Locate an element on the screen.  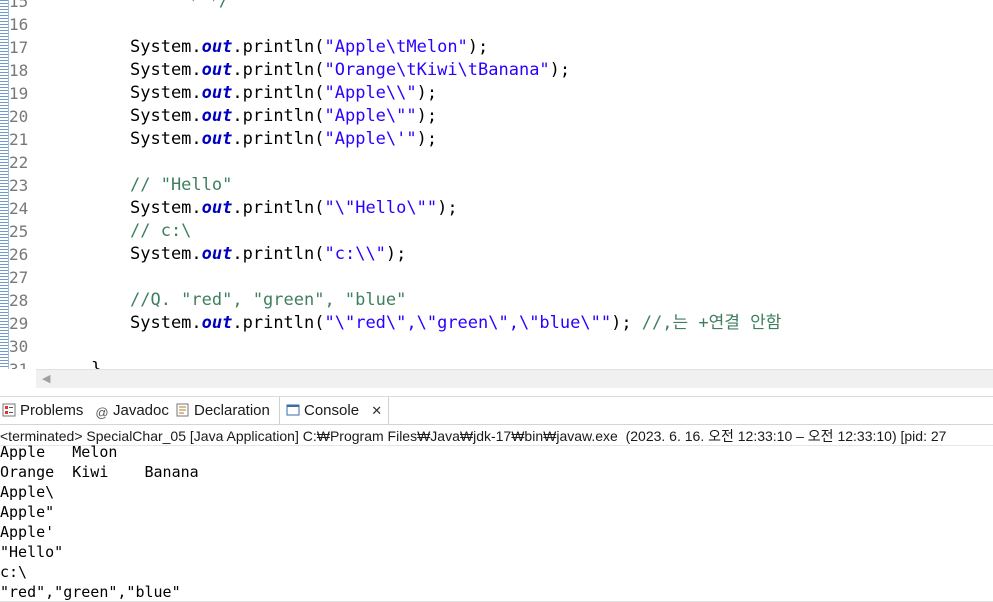
horizontal-scrollbar: ◀ is located at coordinates (514, 378).